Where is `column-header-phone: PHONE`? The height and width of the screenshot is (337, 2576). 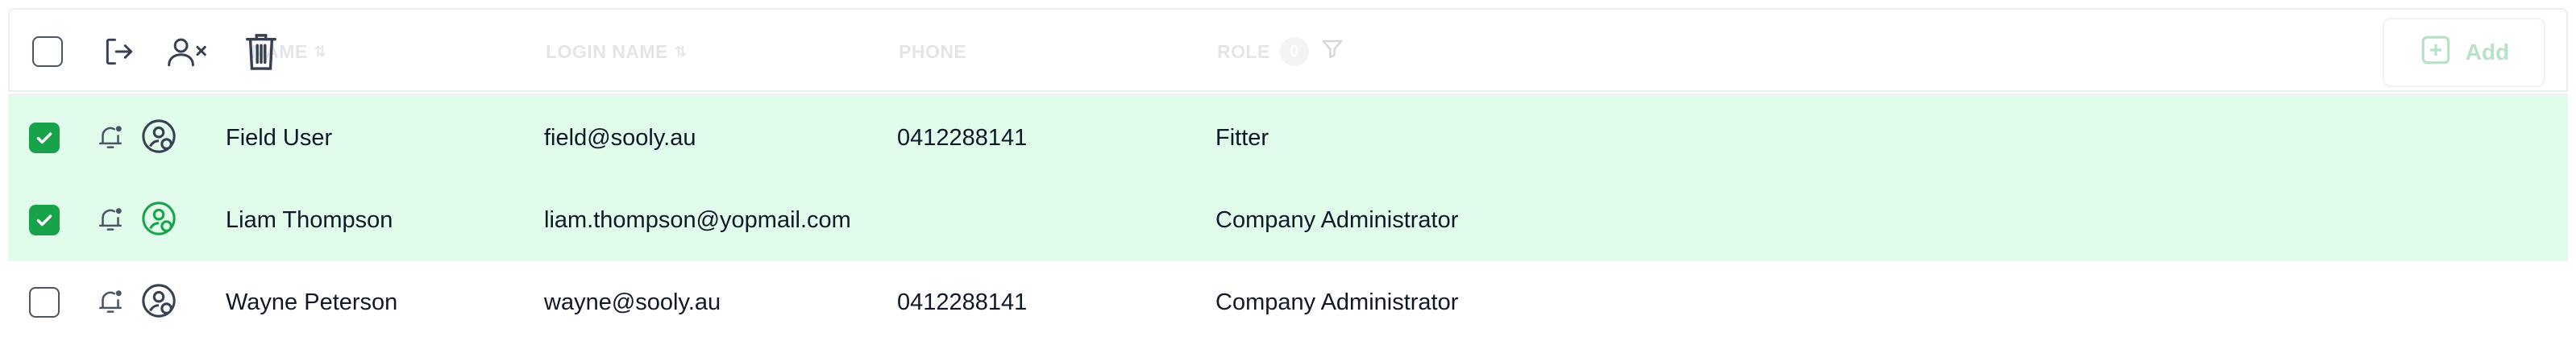 column-header-phone: PHONE is located at coordinates (932, 52).